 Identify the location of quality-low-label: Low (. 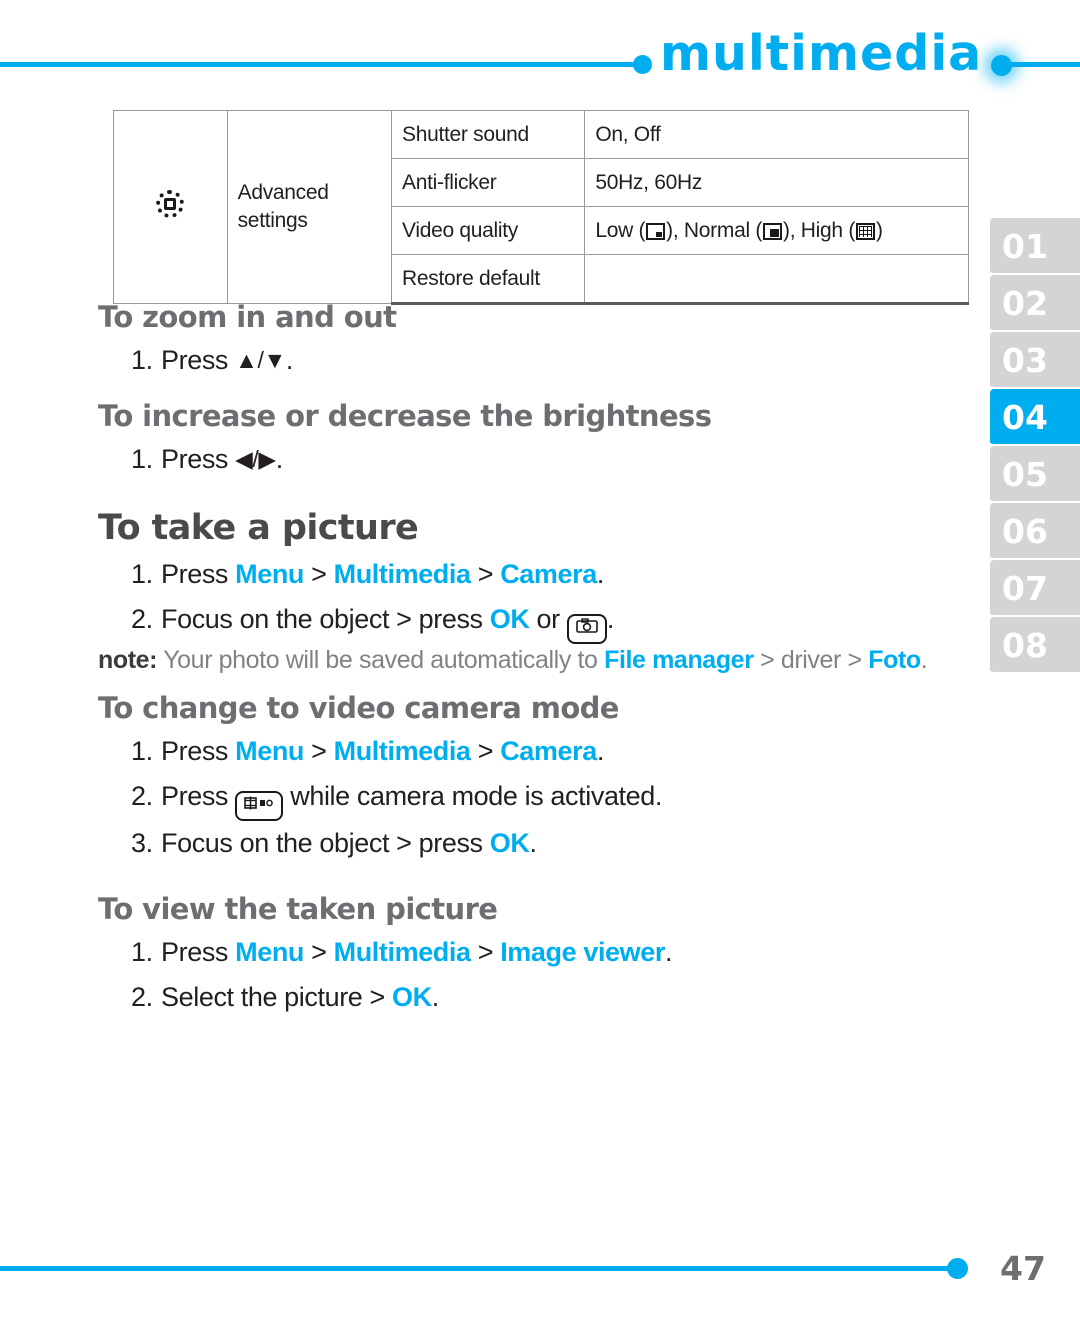
(620, 230).